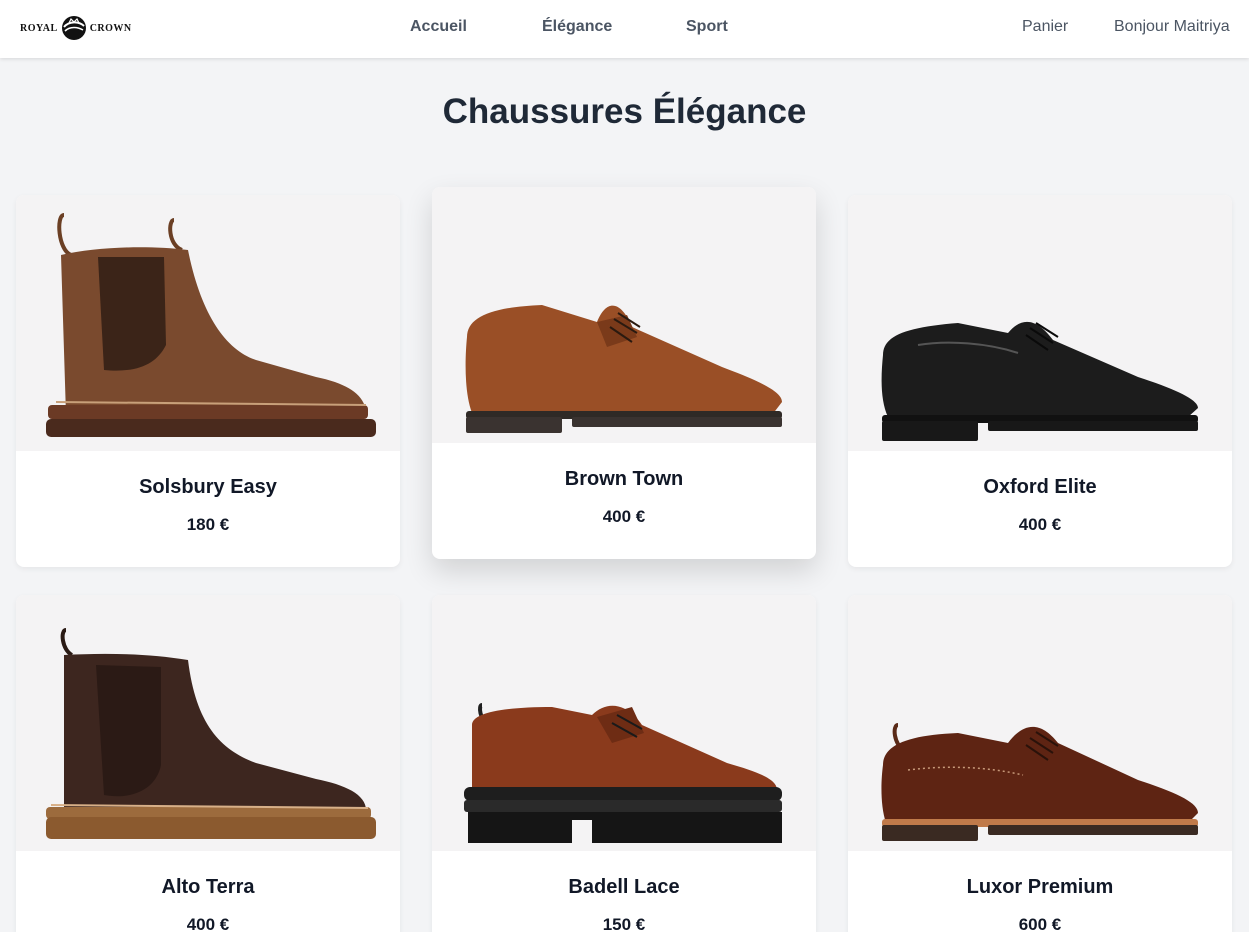 This screenshot has height=932, width=1249. I want to click on brand-logo: ROYAL CROWN, so click(76, 28).